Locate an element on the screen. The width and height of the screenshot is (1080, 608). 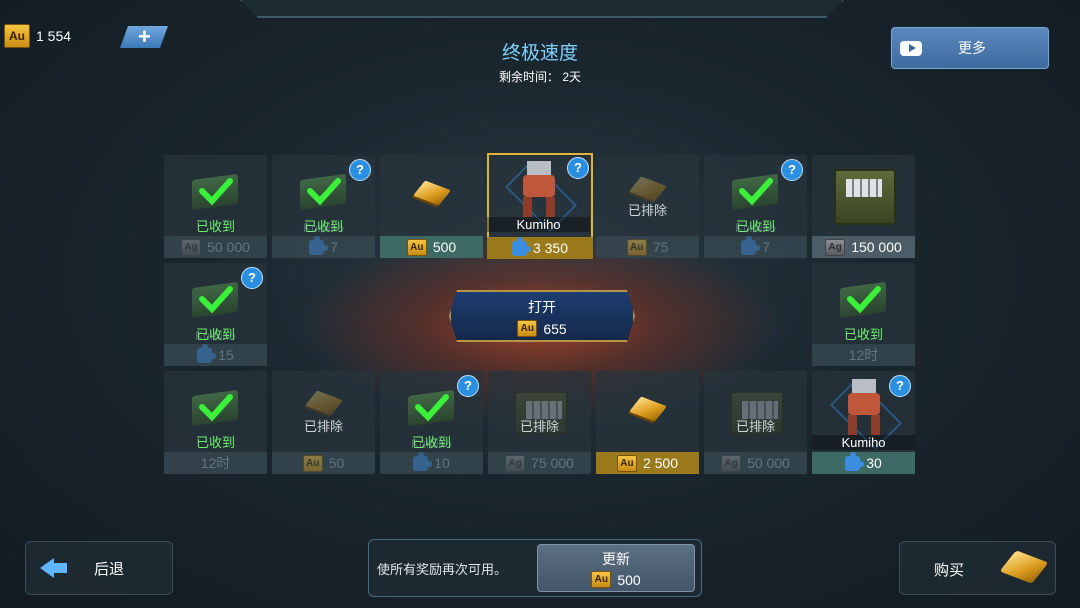
reward-cell: 已排除 Ag 50 000 is located at coordinates (755, 422).